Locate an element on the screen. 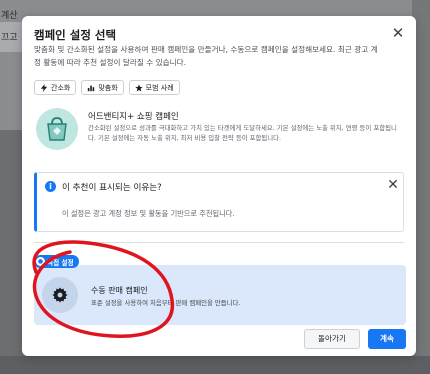  background-text: 계산 is located at coordinates (9, 16).